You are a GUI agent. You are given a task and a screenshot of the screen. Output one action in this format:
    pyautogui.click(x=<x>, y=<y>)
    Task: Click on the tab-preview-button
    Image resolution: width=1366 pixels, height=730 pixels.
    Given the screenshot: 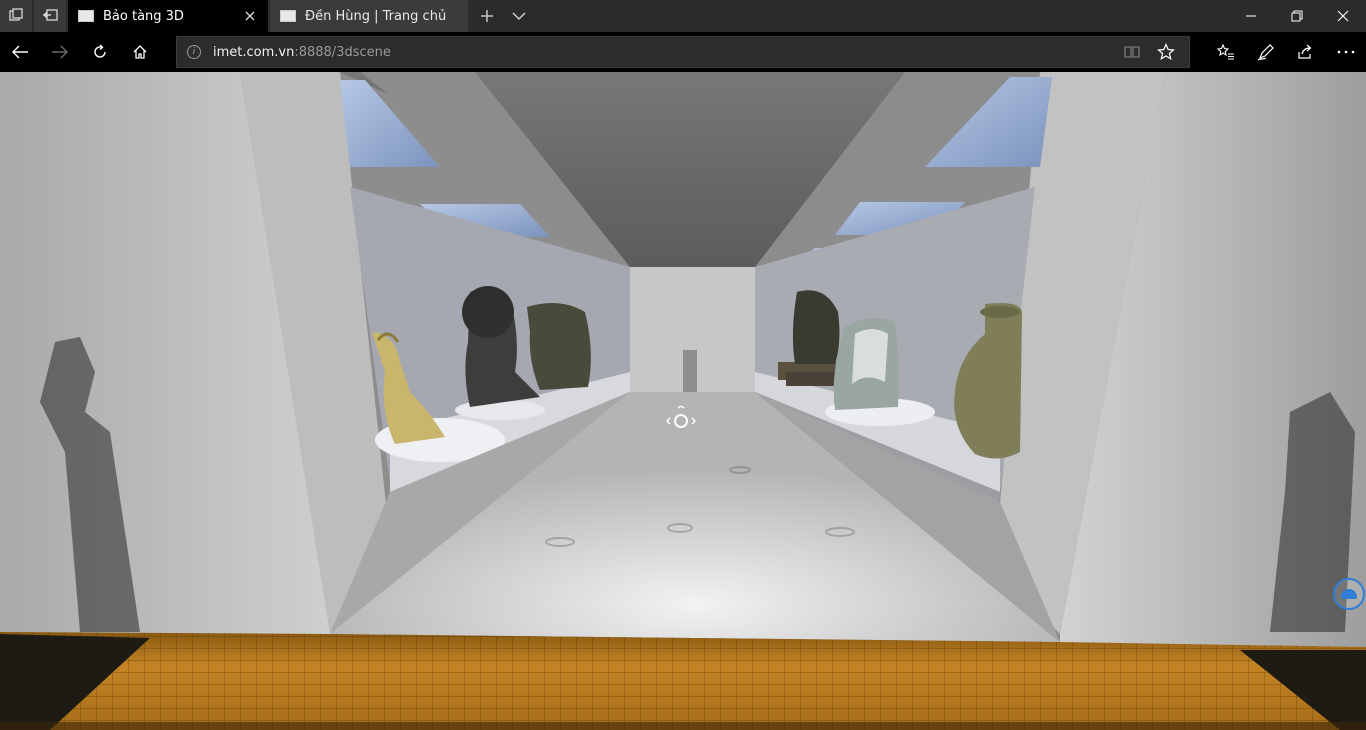 What is the action you would take?
    pyautogui.click(x=16, y=16)
    